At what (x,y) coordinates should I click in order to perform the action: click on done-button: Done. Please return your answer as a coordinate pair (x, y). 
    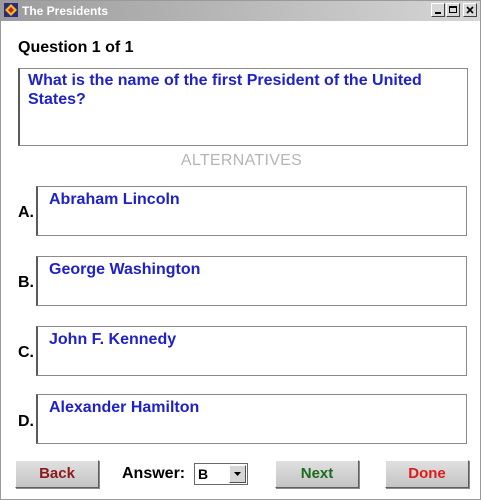
    Looking at the image, I should click on (427, 474).